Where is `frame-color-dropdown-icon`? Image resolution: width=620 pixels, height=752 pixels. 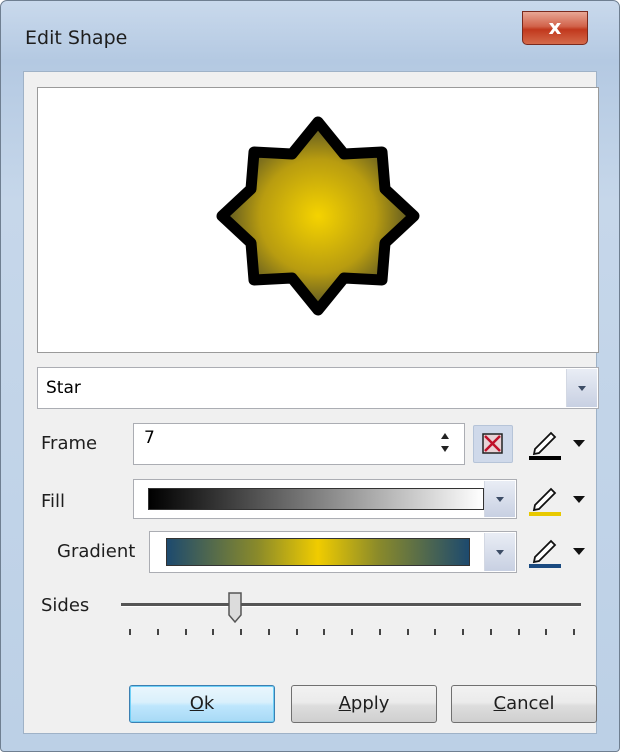
frame-color-dropdown-icon is located at coordinates (579, 443).